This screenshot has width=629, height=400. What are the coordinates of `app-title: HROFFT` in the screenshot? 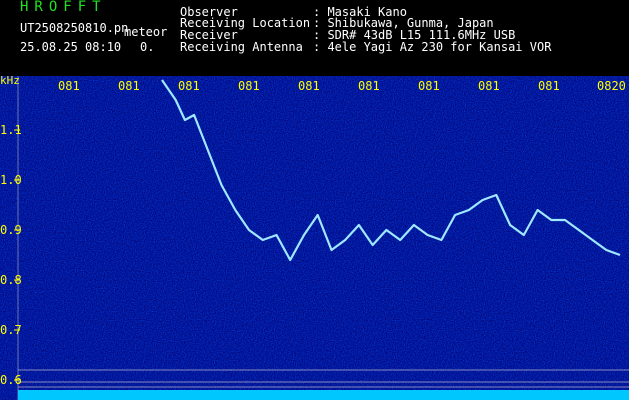 It's located at (63, 7).